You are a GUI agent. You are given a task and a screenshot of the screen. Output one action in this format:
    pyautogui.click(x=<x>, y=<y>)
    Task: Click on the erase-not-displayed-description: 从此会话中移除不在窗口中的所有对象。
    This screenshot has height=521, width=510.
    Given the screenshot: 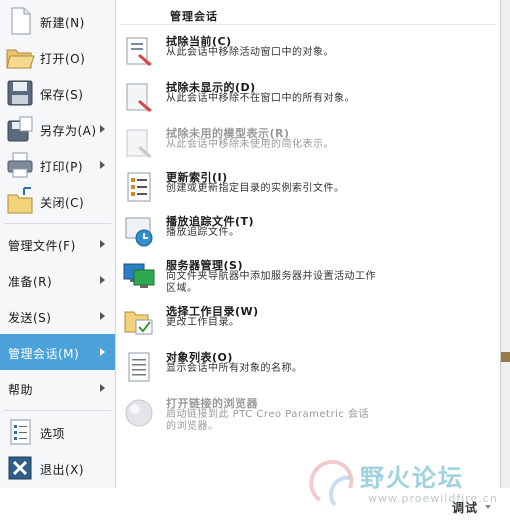 What is the action you would take?
    pyautogui.click(x=260, y=98)
    